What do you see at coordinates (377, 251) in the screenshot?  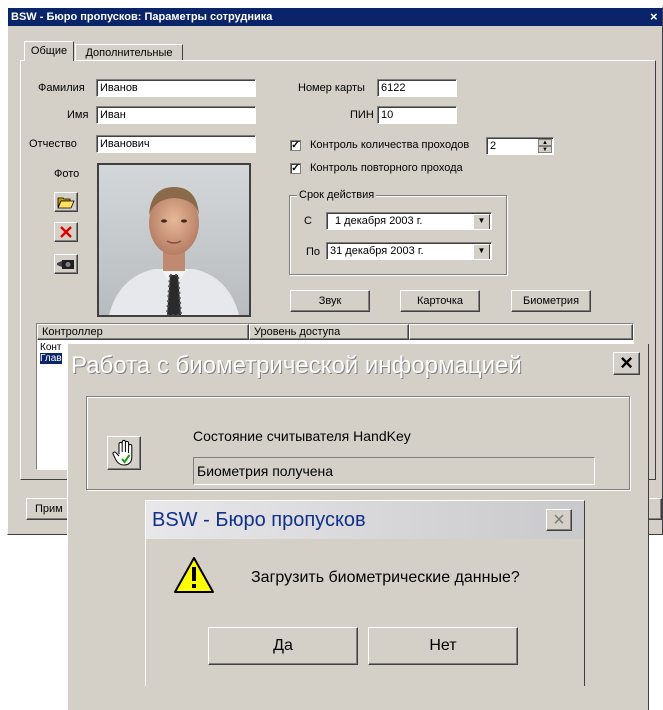 I see `validity-to-value: 31 декабря 2003 г.` at bounding box center [377, 251].